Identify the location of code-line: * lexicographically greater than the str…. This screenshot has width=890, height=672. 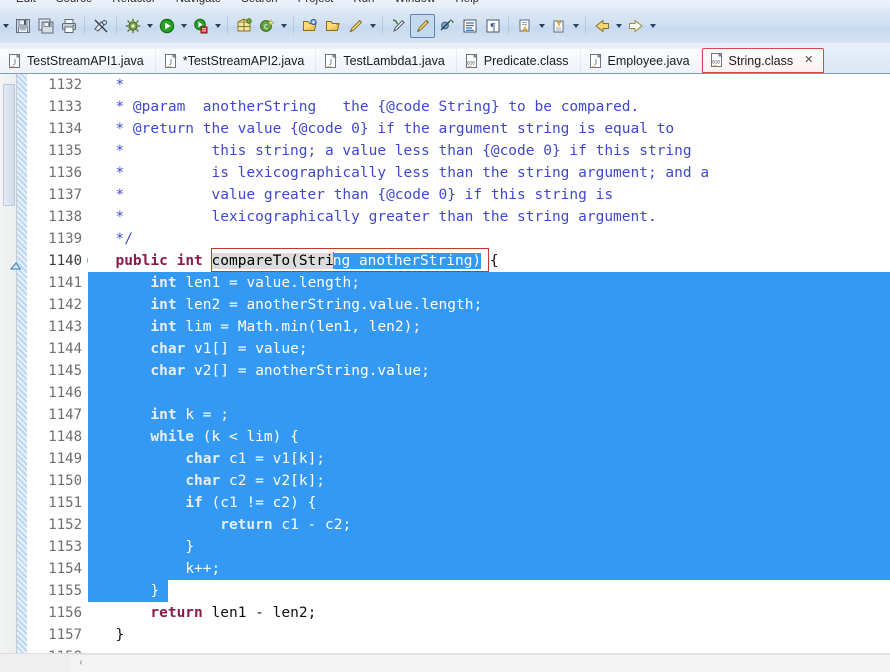
(489, 217).